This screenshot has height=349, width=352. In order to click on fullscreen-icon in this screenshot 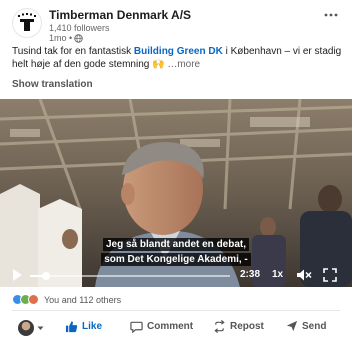, I will do `click(330, 275)`.